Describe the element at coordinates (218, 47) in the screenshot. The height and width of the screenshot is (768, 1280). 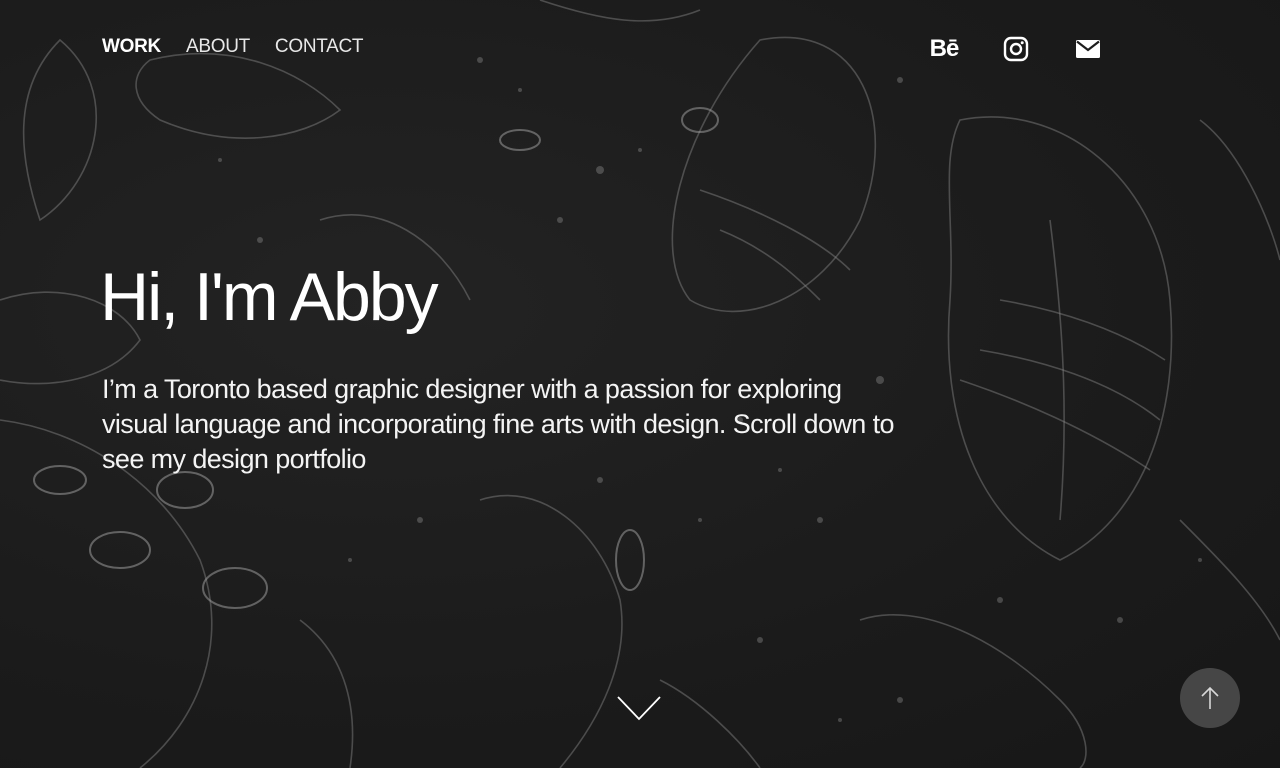
I see `nav-about-link: ABOUT` at that location.